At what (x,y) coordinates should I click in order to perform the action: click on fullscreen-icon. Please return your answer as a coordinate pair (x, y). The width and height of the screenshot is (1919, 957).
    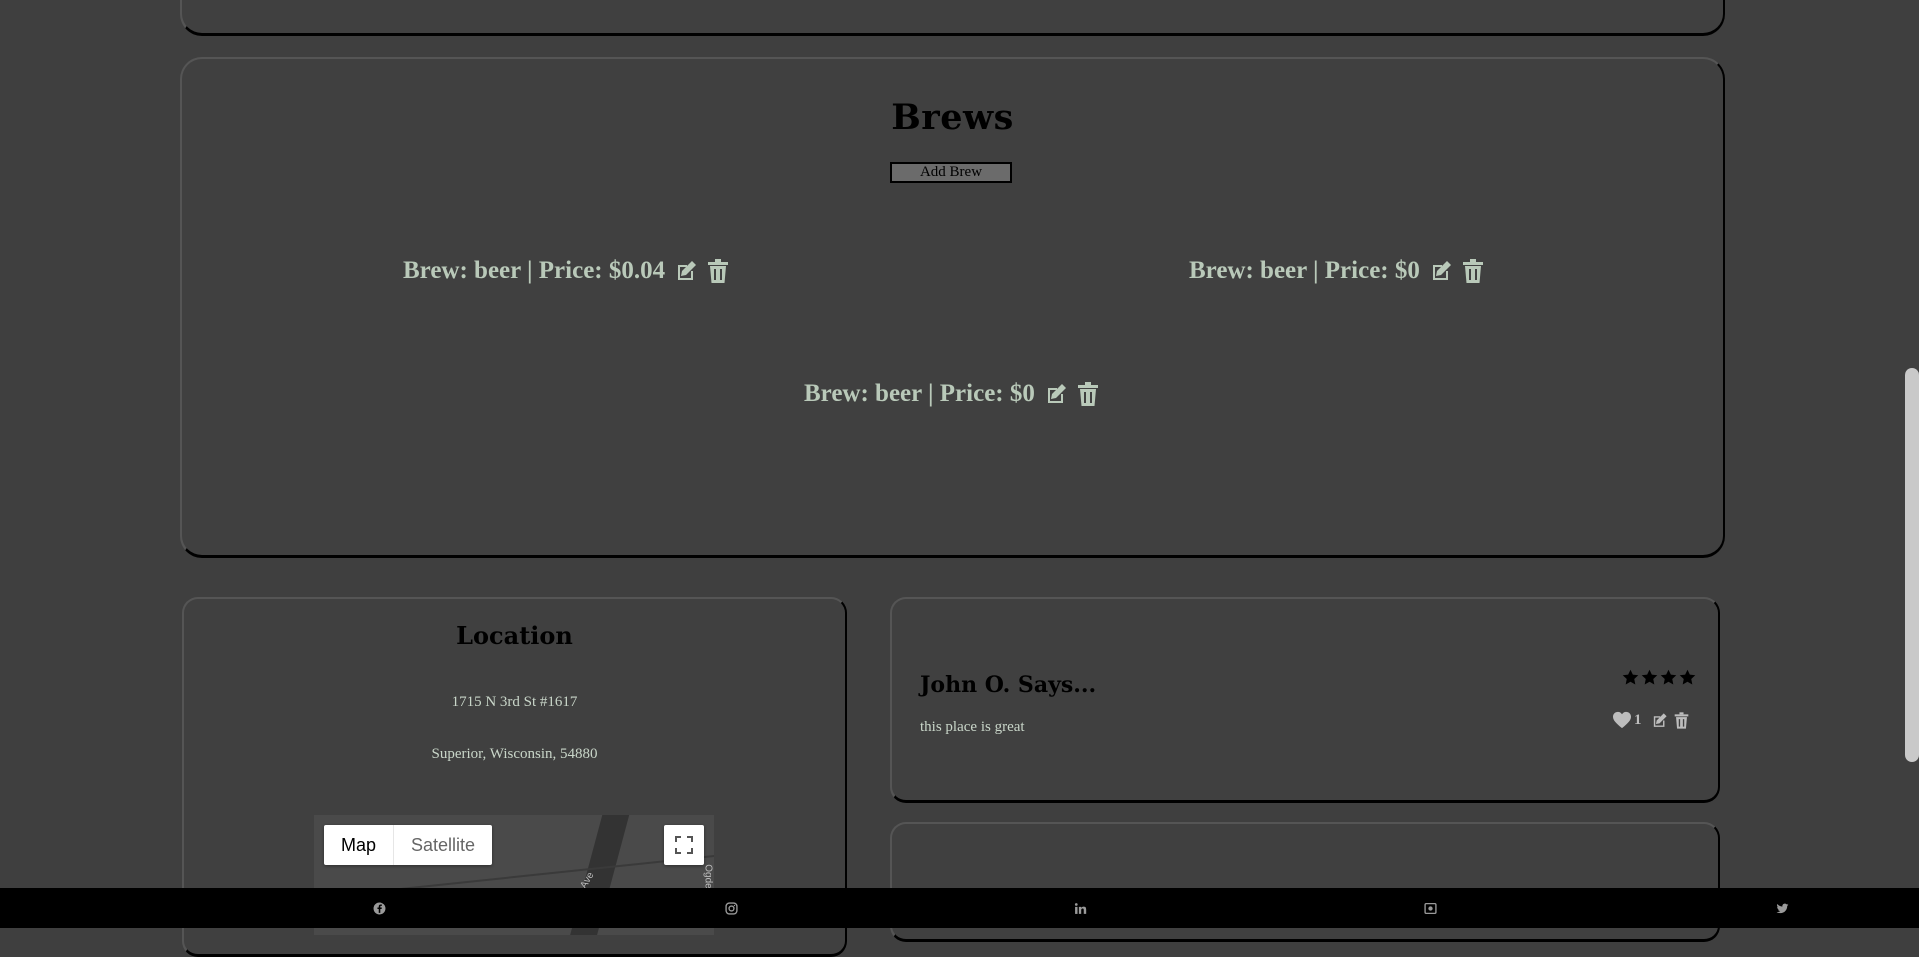
    Looking at the image, I should click on (684, 845).